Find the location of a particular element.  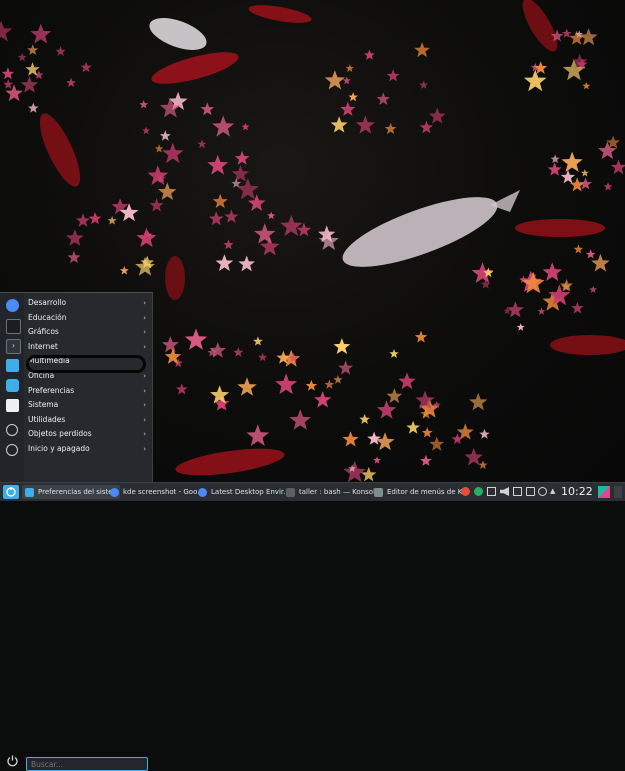

category-preferencias: Preferencias › is located at coordinates (88, 391).